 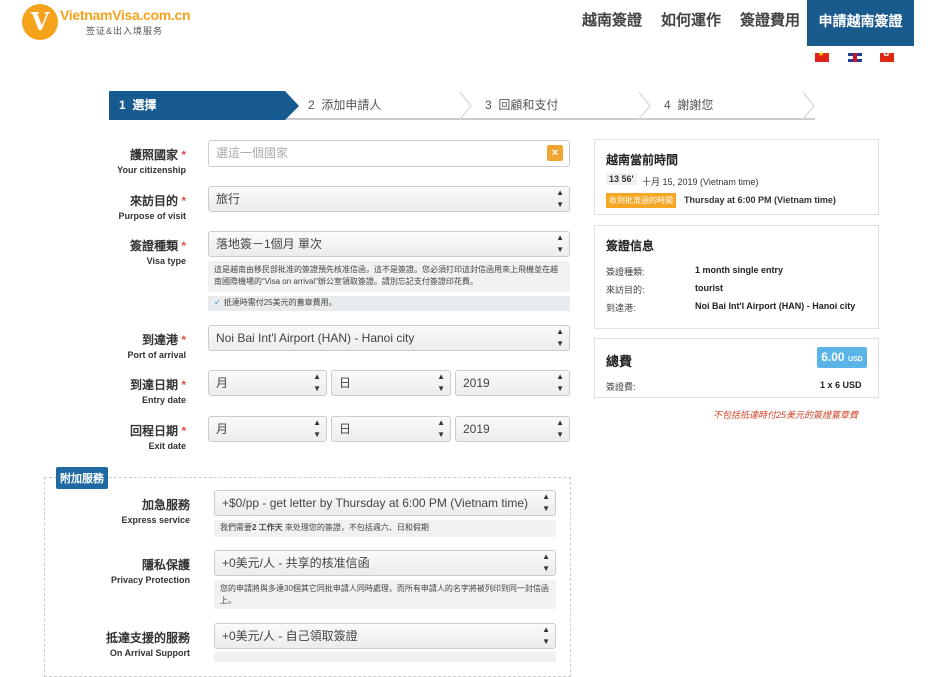 I want to click on check-icon: ✓, so click(x=217, y=302).